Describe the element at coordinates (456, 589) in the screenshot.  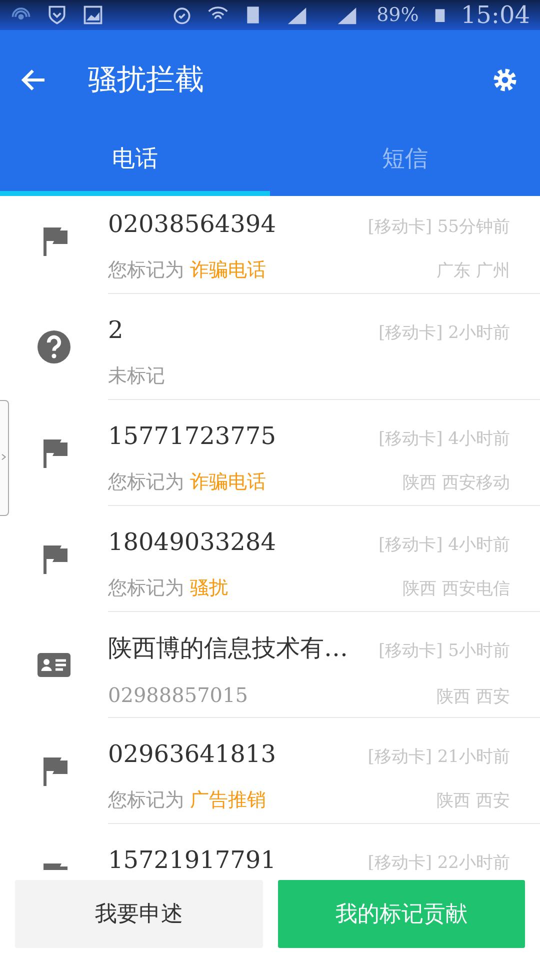
I see `location: 陕西 西安电信` at that location.